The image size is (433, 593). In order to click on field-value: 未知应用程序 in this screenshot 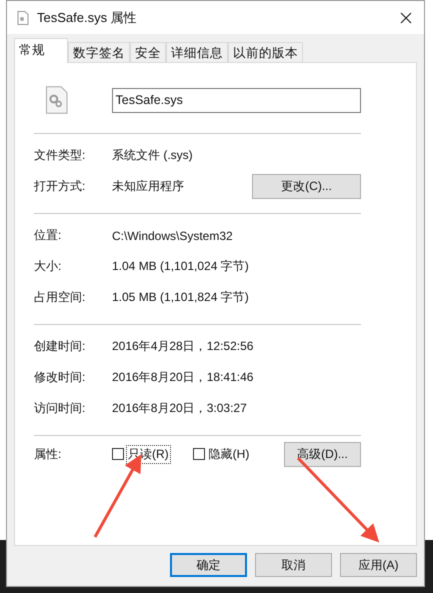, I will do `click(148, 186)`.